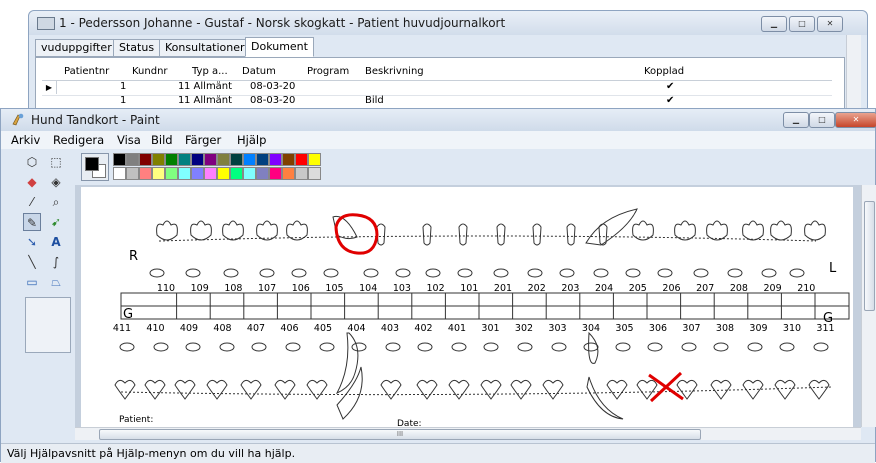  Describe the element at coordinates (56, 182) in the screenshot. I see `fill-icon: ◈` at that location.